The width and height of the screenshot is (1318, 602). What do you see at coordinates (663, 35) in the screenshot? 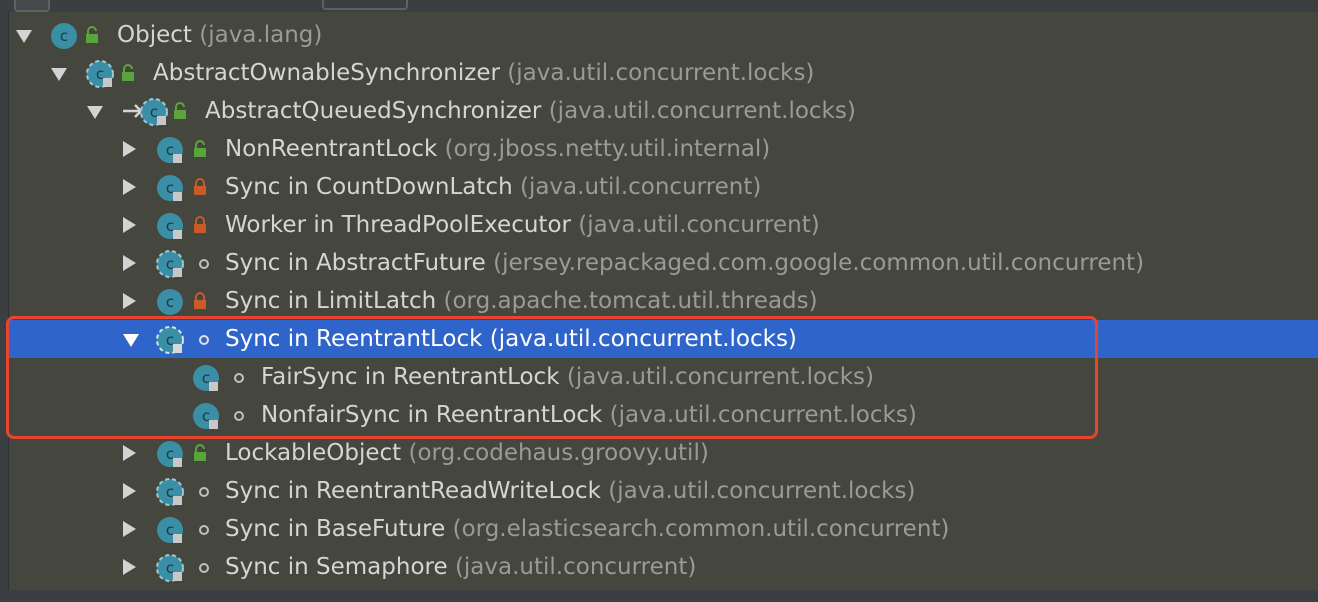
I see `tree-row: c Object (java.lang)` at bounding box center [663, 35].